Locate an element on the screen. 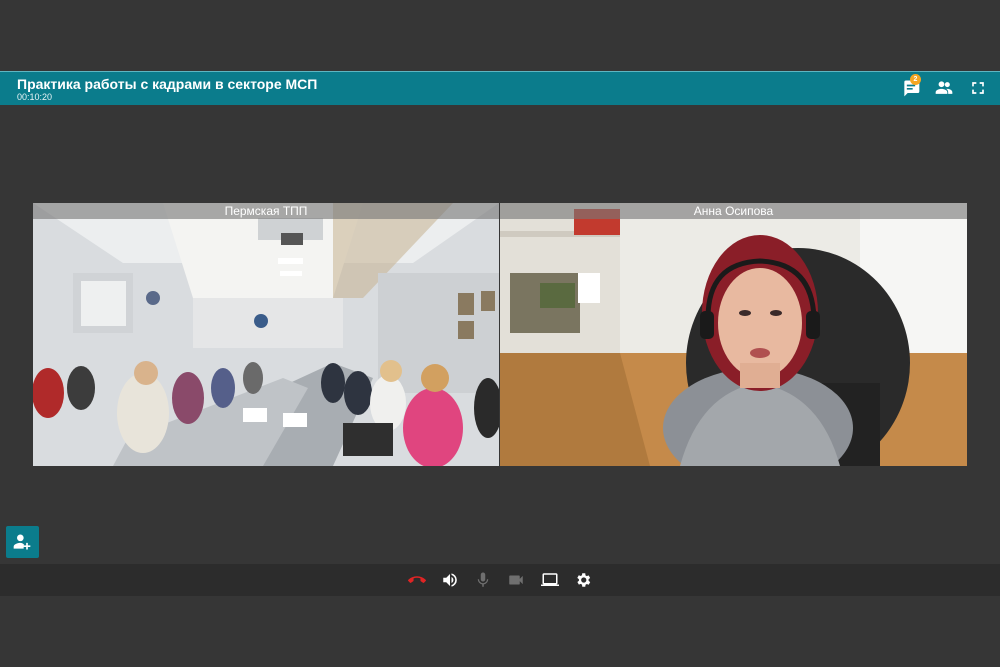 This screenshot has height=667, width=1000. settings-button is located at coordinates (583, 580).